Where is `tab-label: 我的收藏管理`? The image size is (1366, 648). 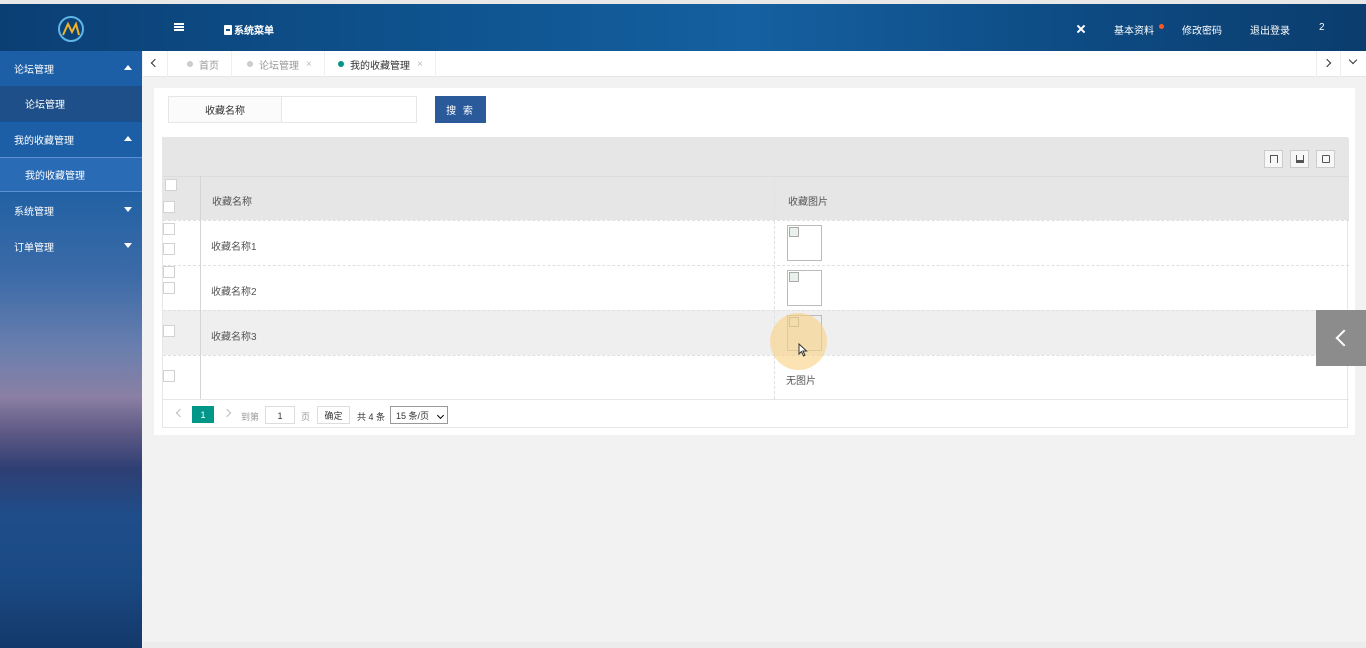 tab-label: 我的收藏管理 is located at coordinates (380, 66).